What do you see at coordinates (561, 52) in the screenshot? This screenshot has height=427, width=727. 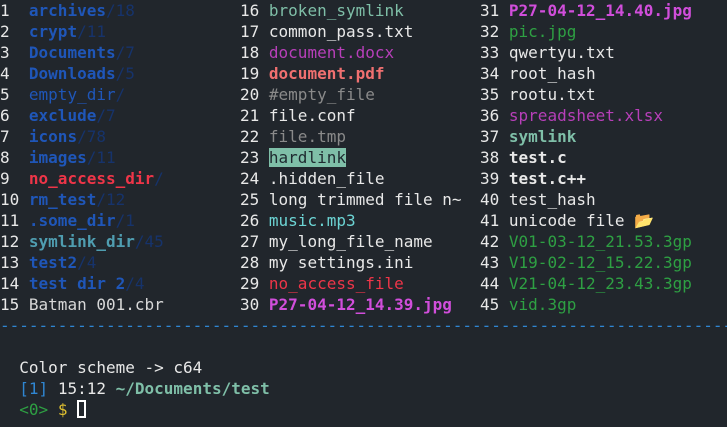 I see `file-name: qwertyu.txt` at bounding box center [561, 52].